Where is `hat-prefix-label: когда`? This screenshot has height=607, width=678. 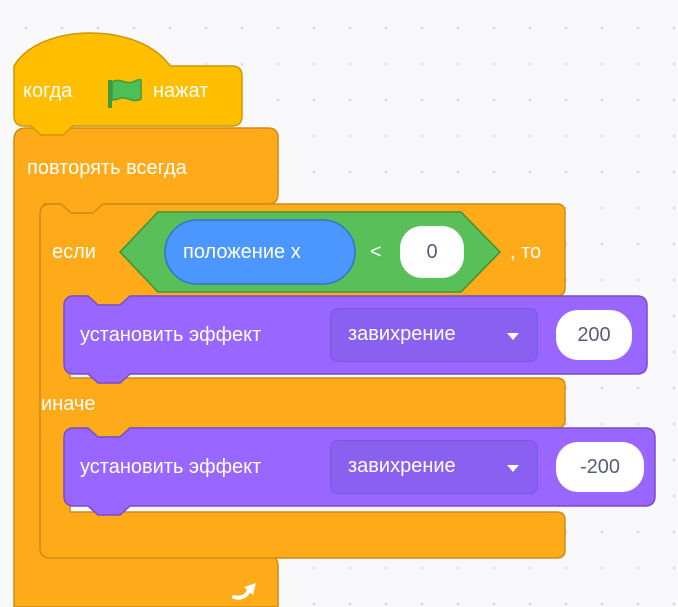 hat-prefix-label: когда is located at coordinates (48, 91).